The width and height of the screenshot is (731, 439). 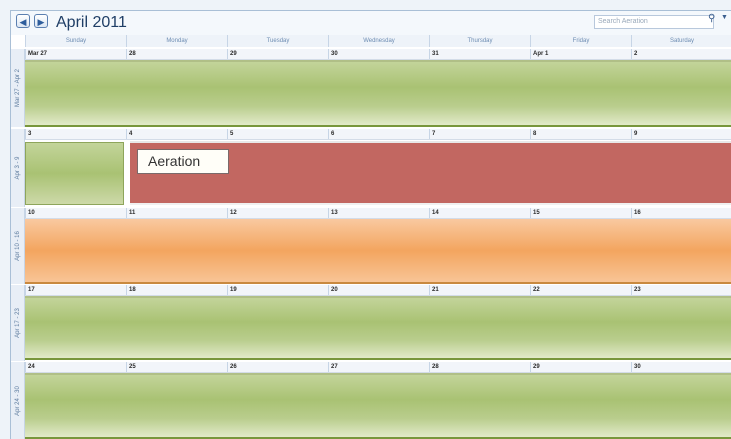 What do you see at coordinates (681, 134) in the screenshot?
I see `date-cell: 9` at bounding box center [681, 134].